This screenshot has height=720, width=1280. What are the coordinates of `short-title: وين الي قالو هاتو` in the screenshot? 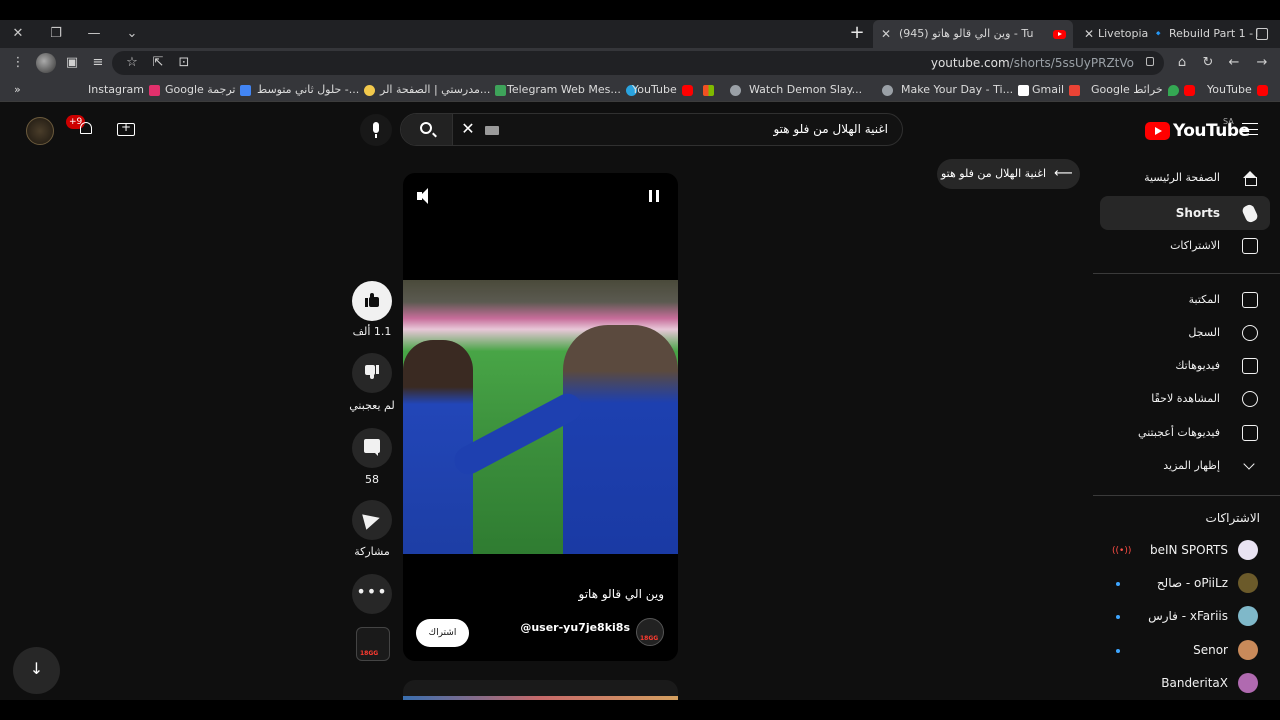 It's located at (621, 594).